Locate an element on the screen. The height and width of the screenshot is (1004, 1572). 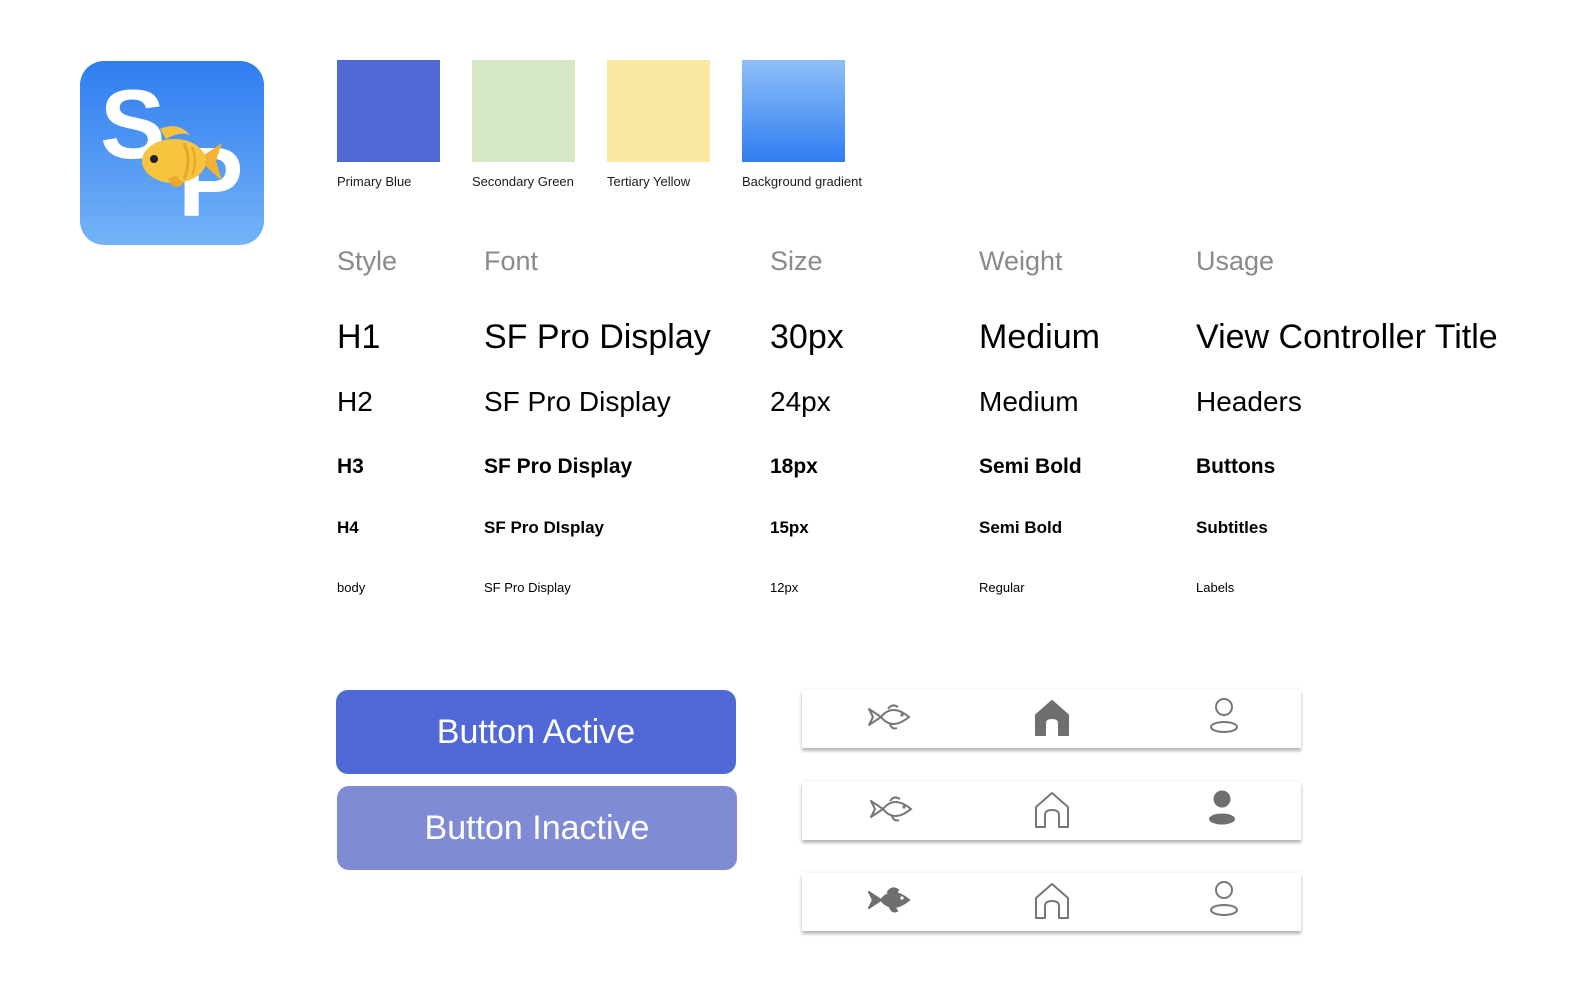
swatch-background-gradient is located at coordinates (793, 111).